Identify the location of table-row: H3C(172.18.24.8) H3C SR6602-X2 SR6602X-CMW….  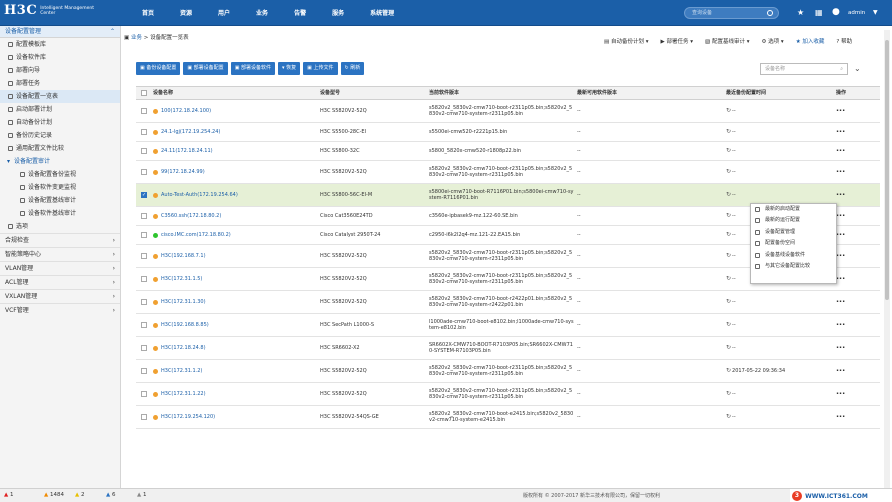
(508, 348).